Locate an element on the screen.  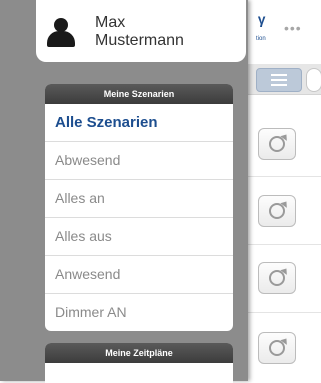
scenario-item-alles-aus: Alles aus is located at coordinates (139, 236).